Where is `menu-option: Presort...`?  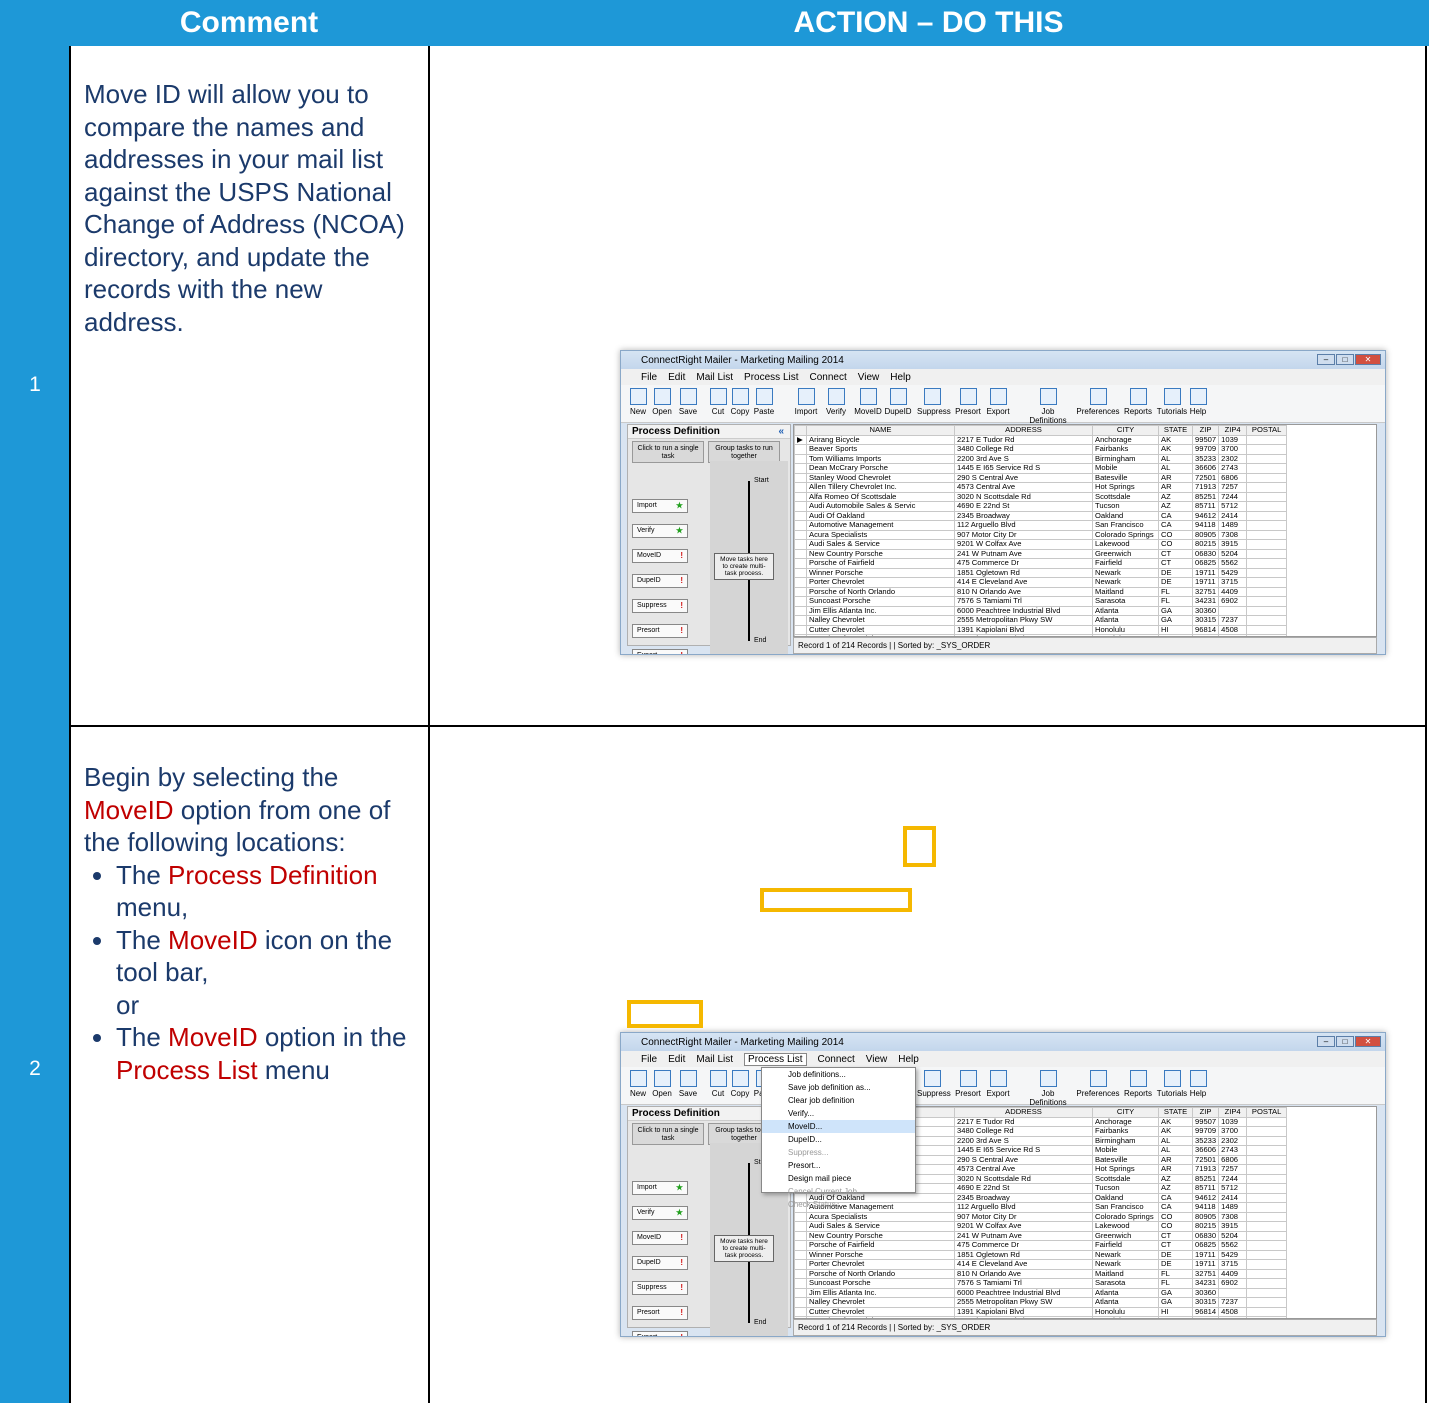
menu-option: Presort... is located at coordinates (838, 1165).